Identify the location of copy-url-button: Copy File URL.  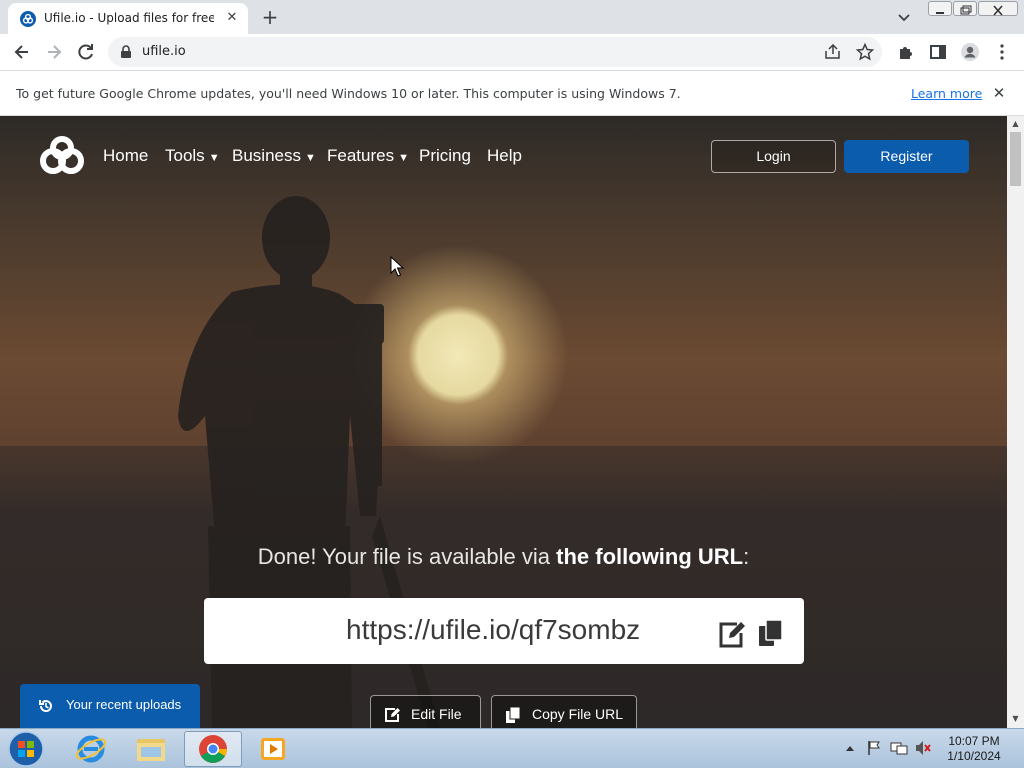
(564, 711).